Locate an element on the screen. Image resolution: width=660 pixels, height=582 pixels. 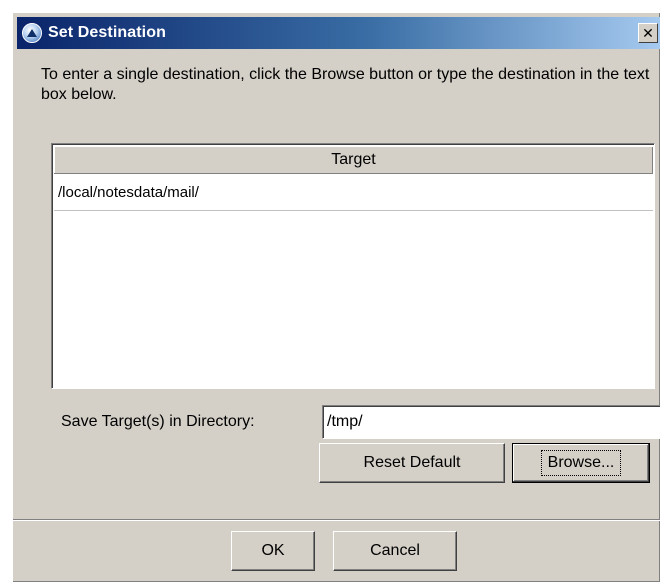
reset-default-button: Reset Default is located at coordinates (412, 463).